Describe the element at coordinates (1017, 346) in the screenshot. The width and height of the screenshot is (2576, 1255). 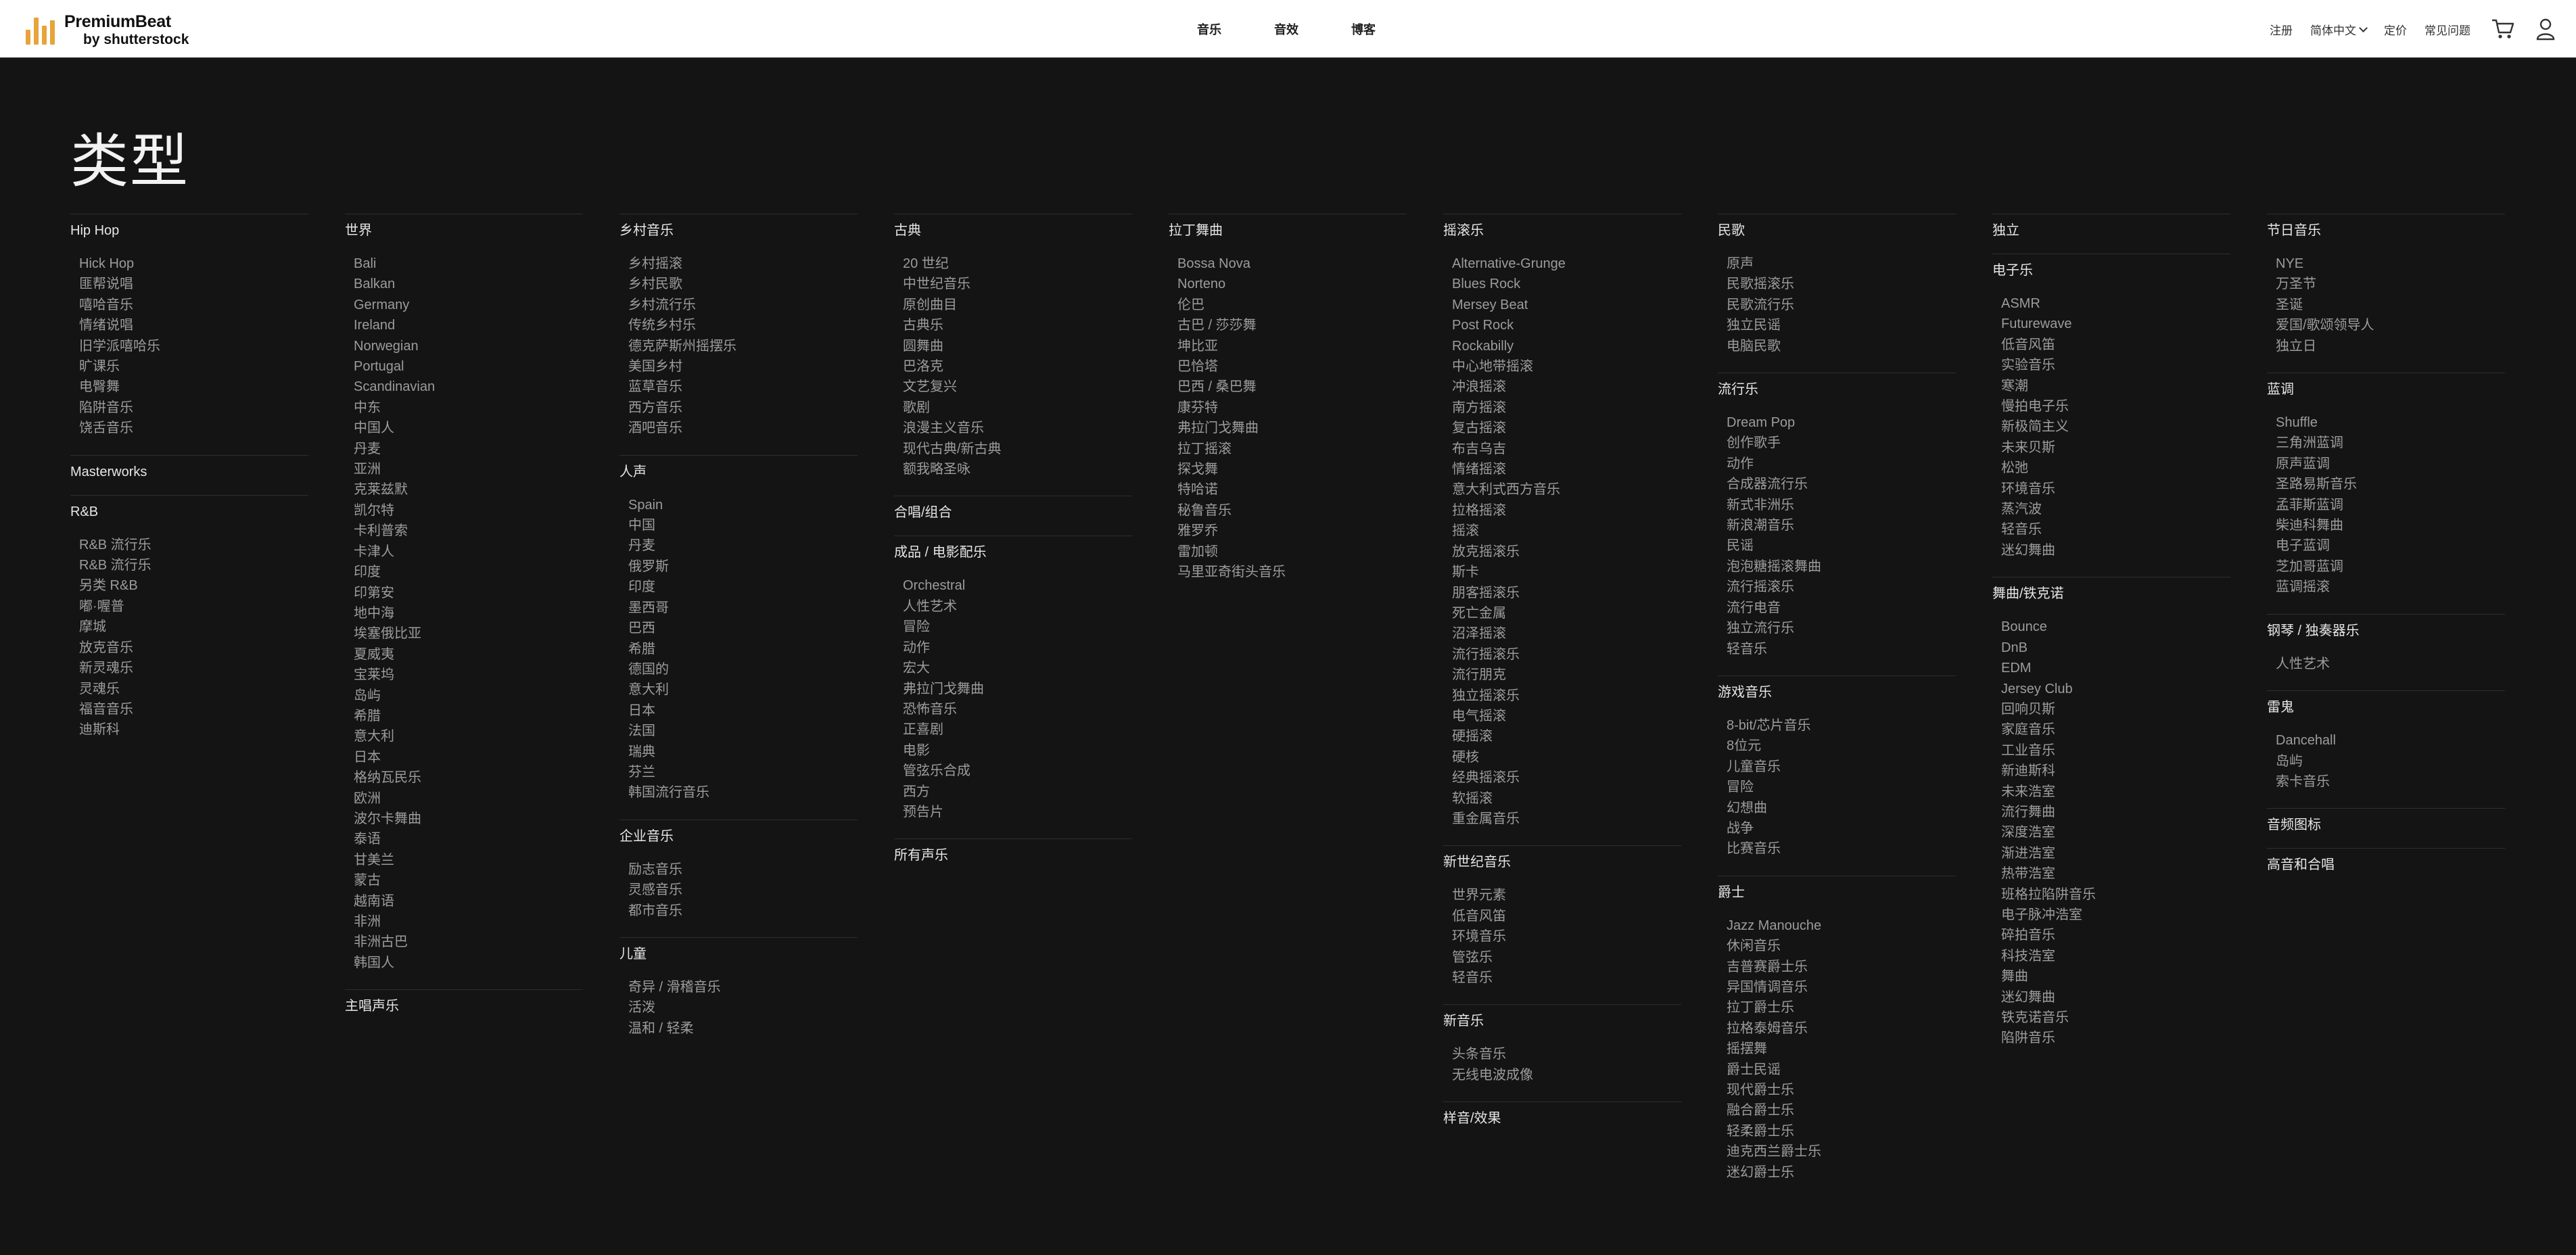
I see `genre-link: 圆舞曲` at that location.